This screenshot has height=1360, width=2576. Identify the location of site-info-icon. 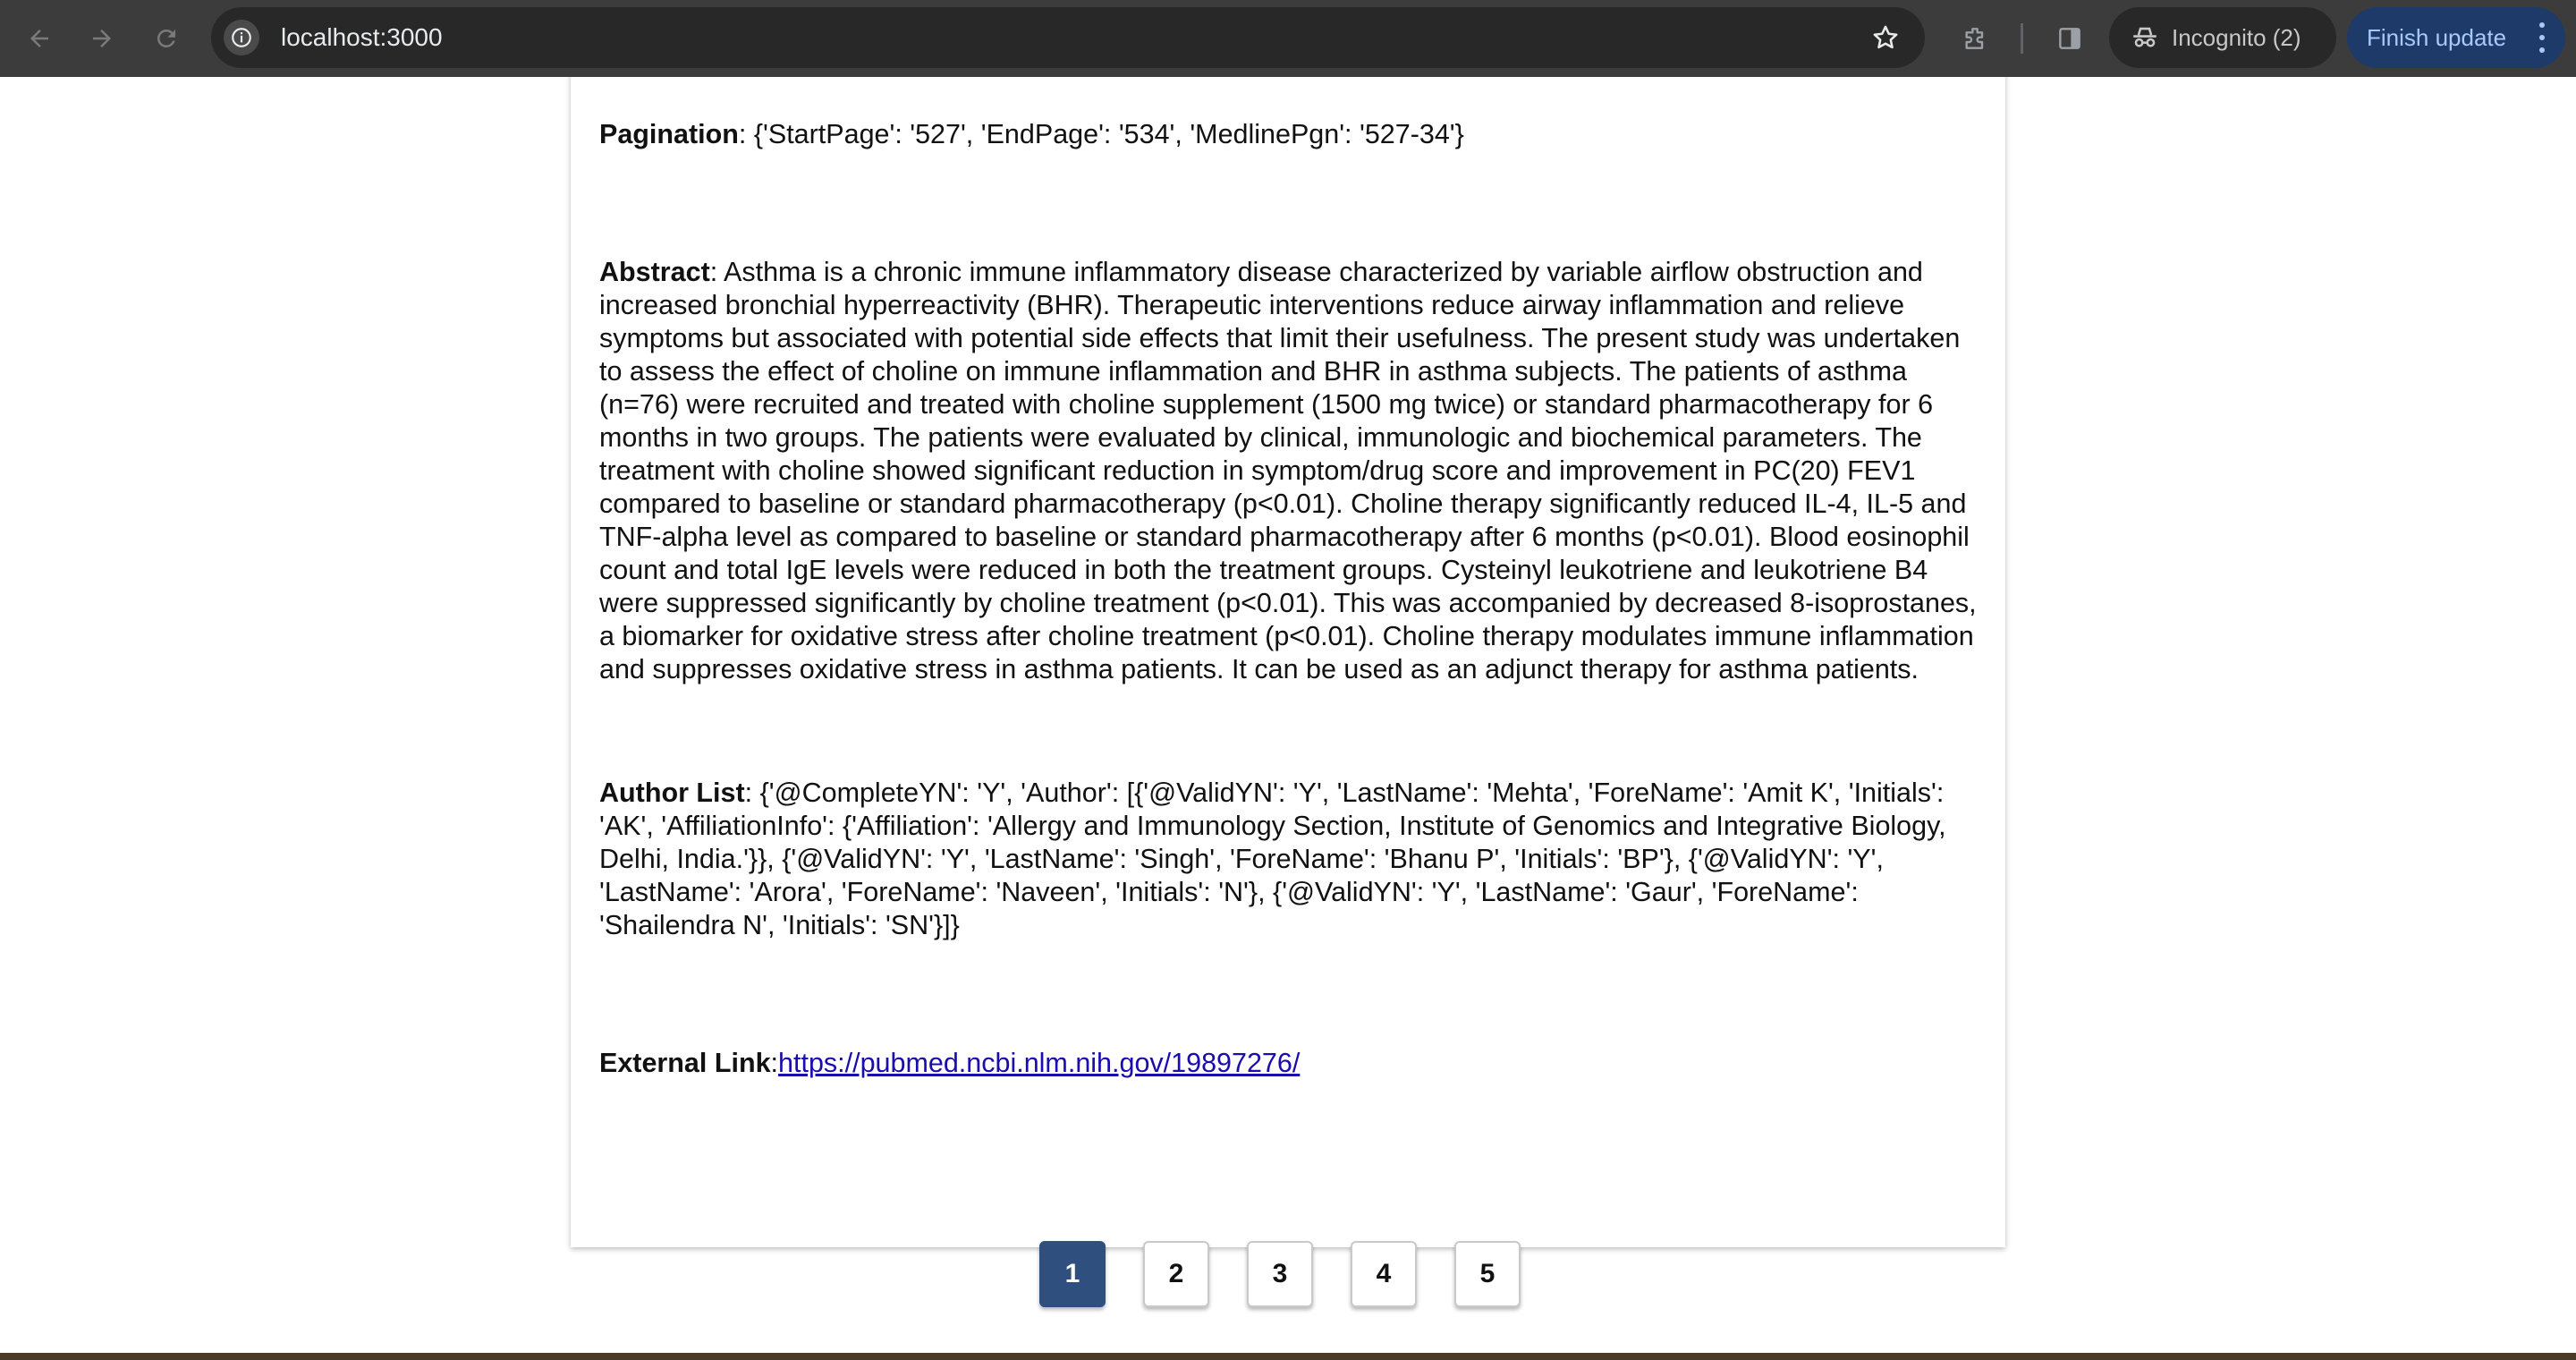
(241, 37).